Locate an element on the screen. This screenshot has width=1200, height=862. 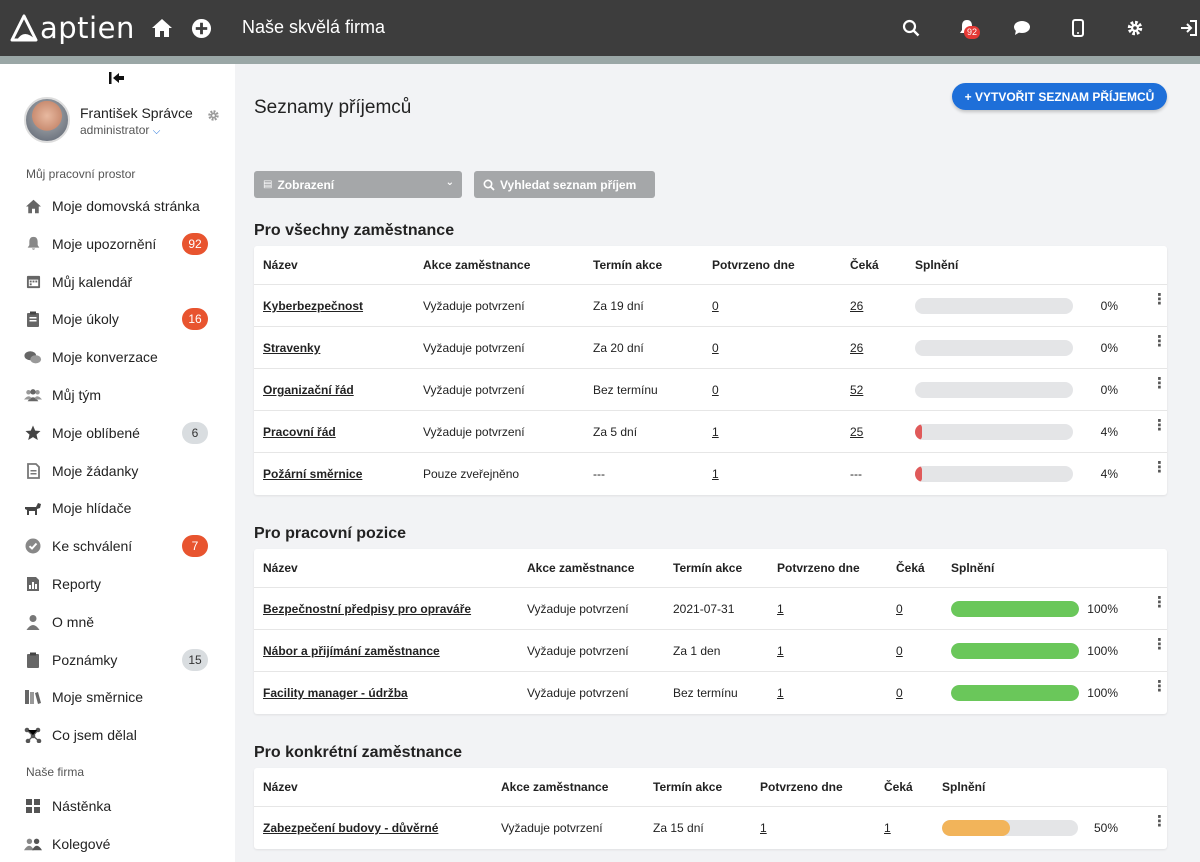
list-name-link: Požární směrnice is located at coordinates (312, 474).